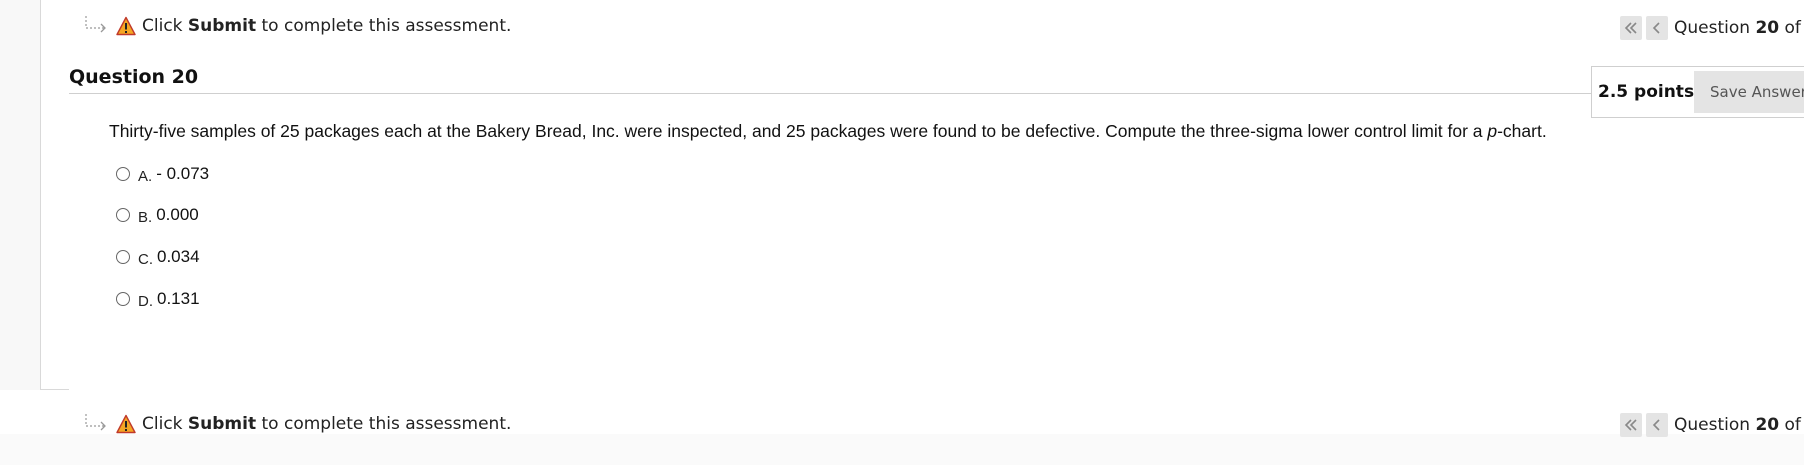 This screenshot has width=1804, height=465. Describe the element at coordinates (830, 93) in the screenshot. I see `question-divider` at that location.